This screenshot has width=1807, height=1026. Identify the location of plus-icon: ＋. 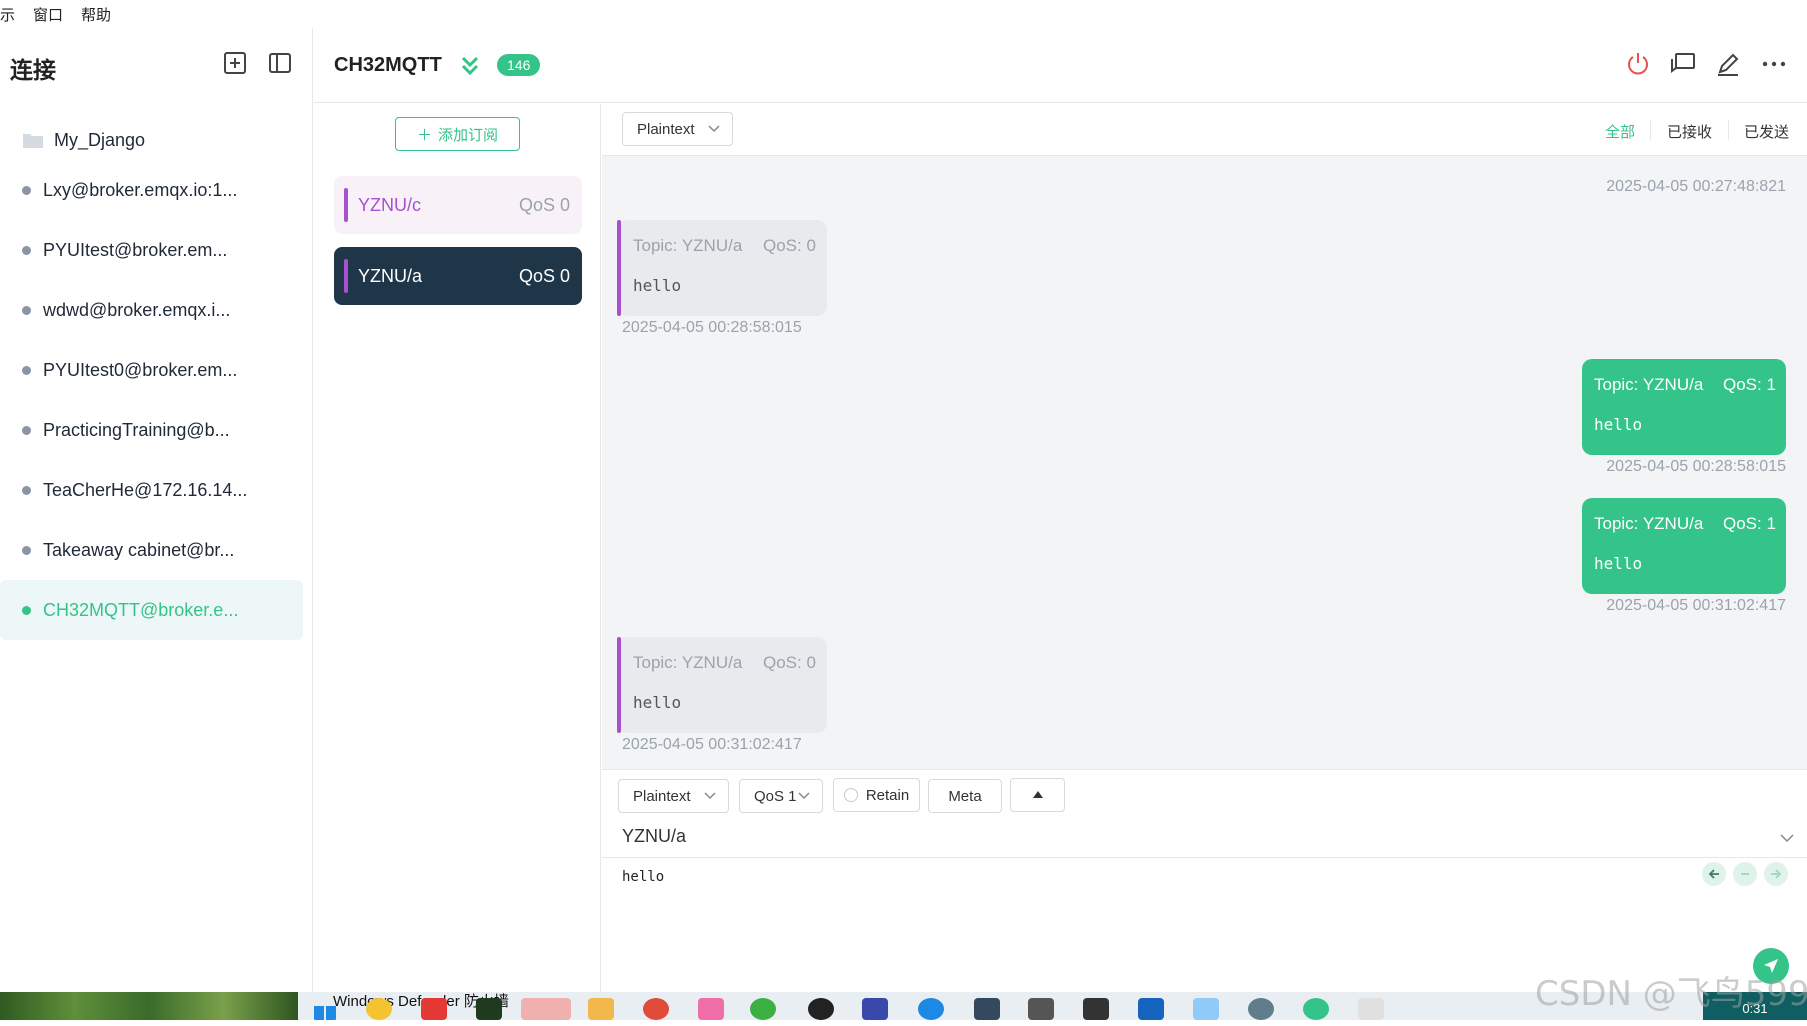
(424, 135).